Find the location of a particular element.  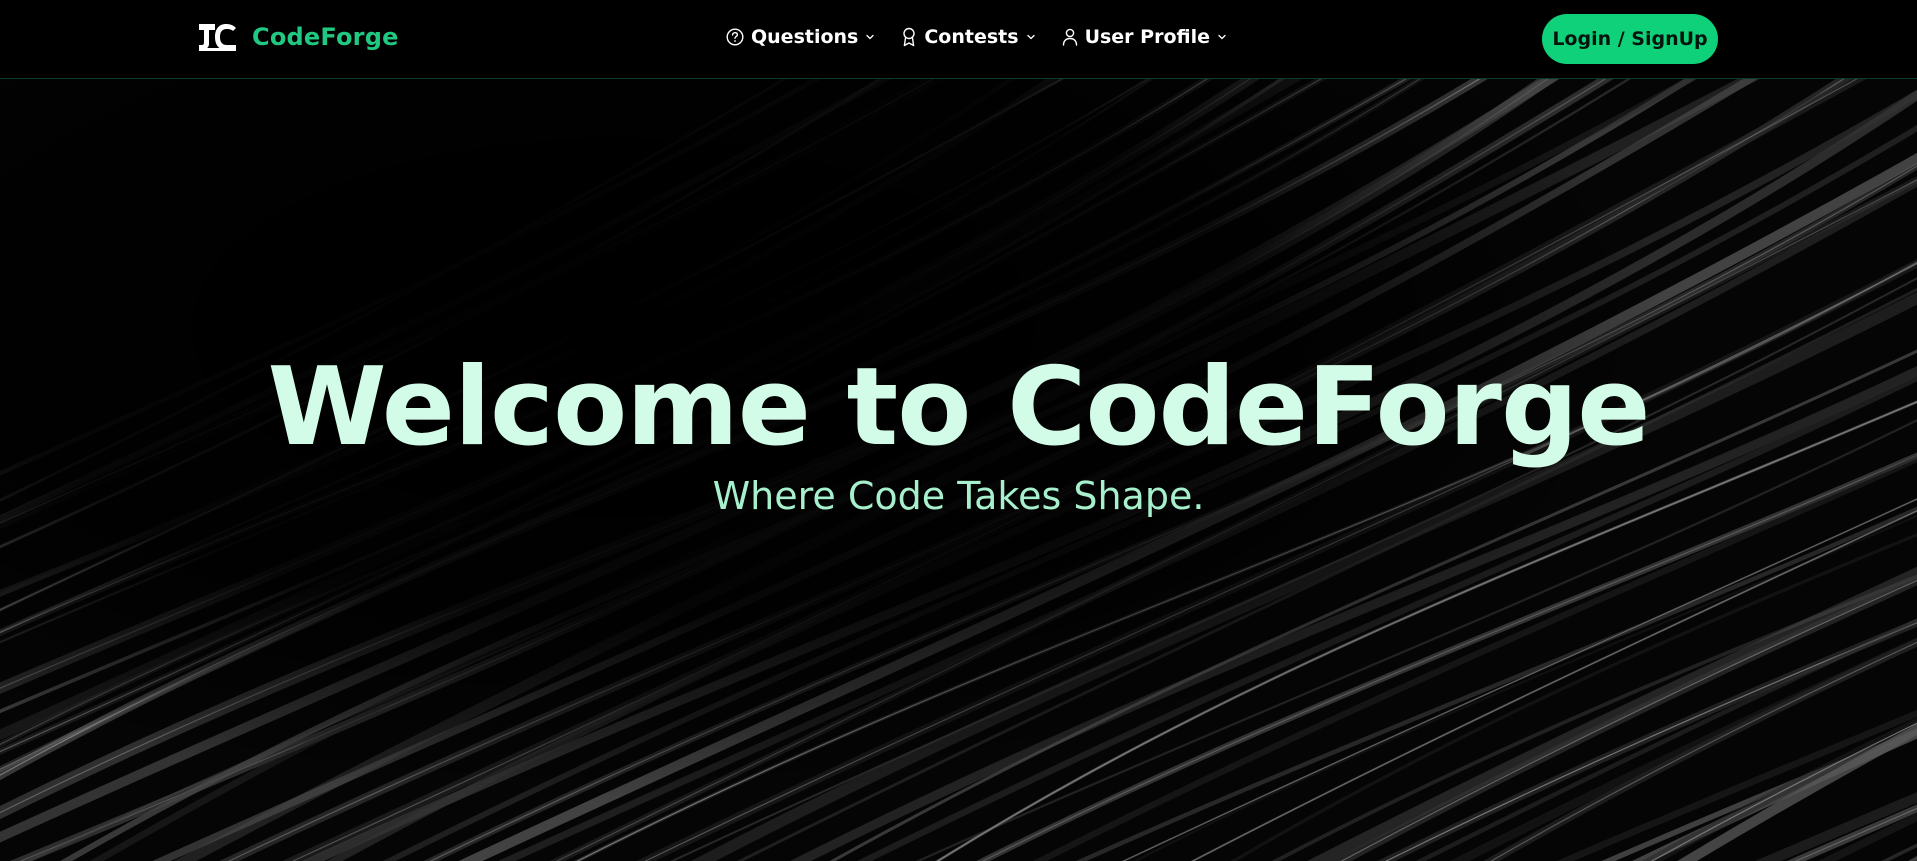

nav-item-user-profile: User Profile is located at coordinates (1144, 37).